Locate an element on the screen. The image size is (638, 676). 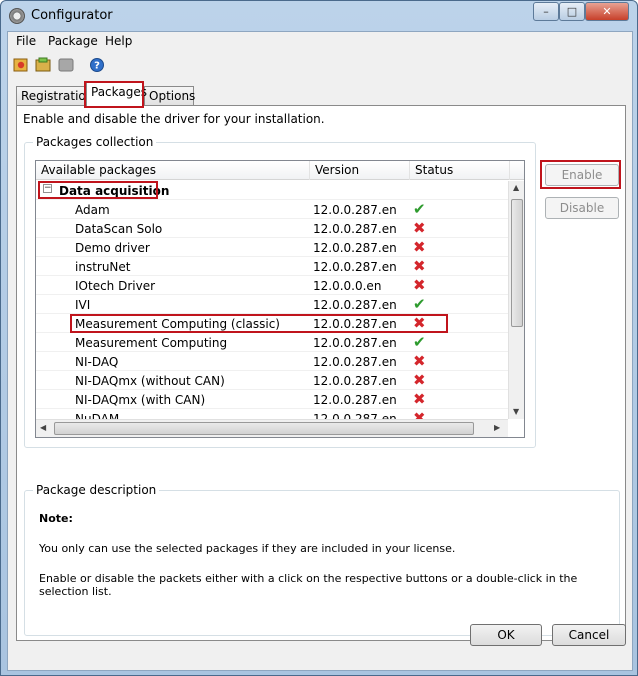
scroll-right-icon: ▶ is located at coordinates (497, 427).